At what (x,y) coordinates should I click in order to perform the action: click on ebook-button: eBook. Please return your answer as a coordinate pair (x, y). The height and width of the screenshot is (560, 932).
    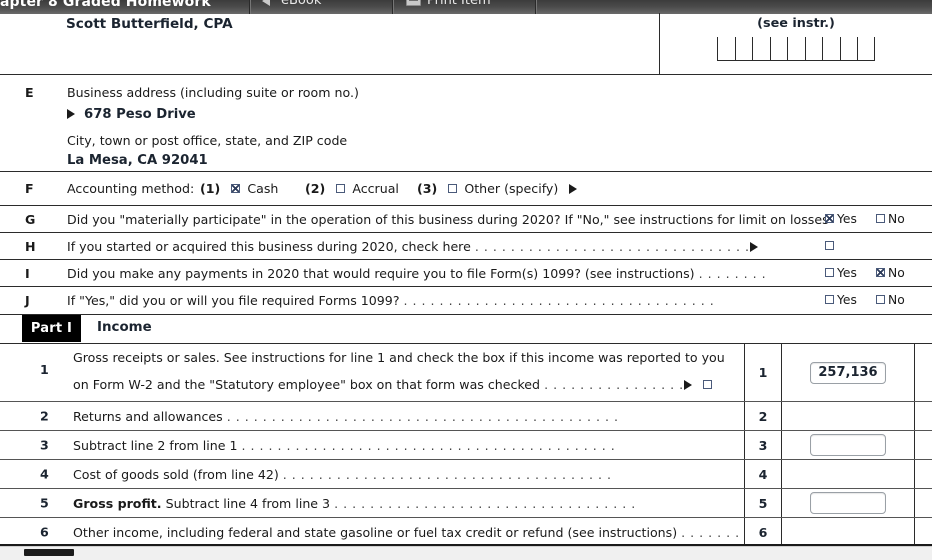
    Looking at the image, I should click on (292, 4).